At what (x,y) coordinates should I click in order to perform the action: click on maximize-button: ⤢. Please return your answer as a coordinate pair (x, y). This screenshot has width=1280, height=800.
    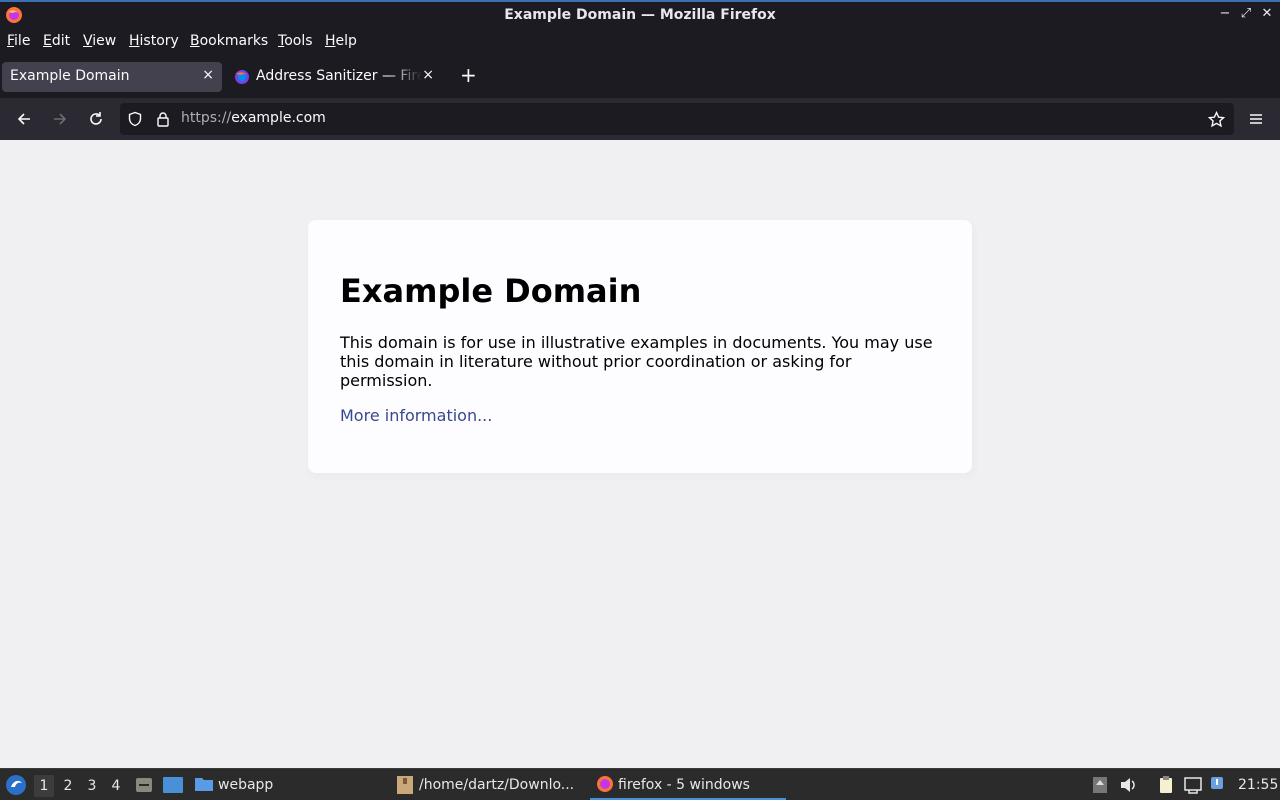
    Looking at the image, I should click on (1246, 13).